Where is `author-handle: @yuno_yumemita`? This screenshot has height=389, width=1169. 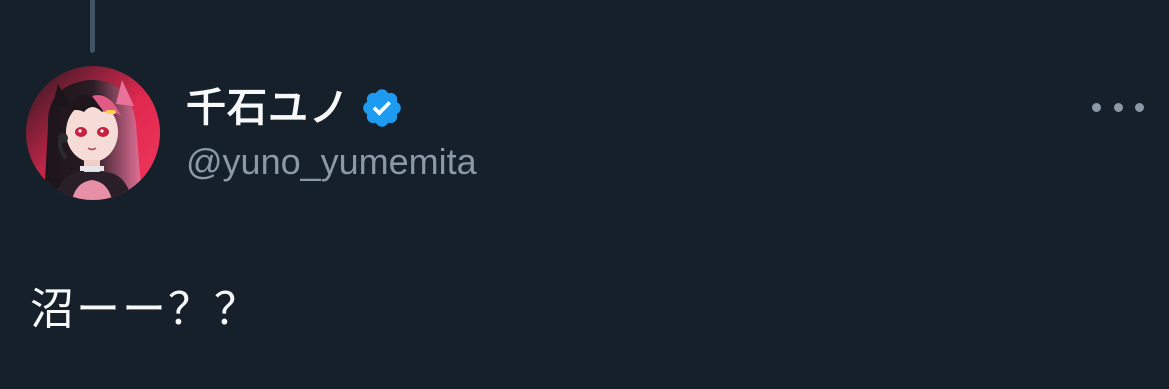 author-handle: @yuno_yumemita is located at coordinates (331, 162).